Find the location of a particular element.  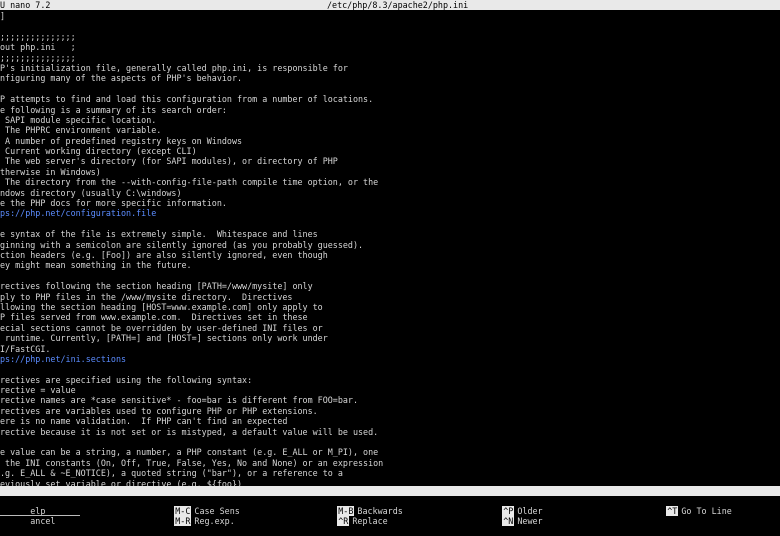

text-line: rective = value is located at coordinates (38, 390).